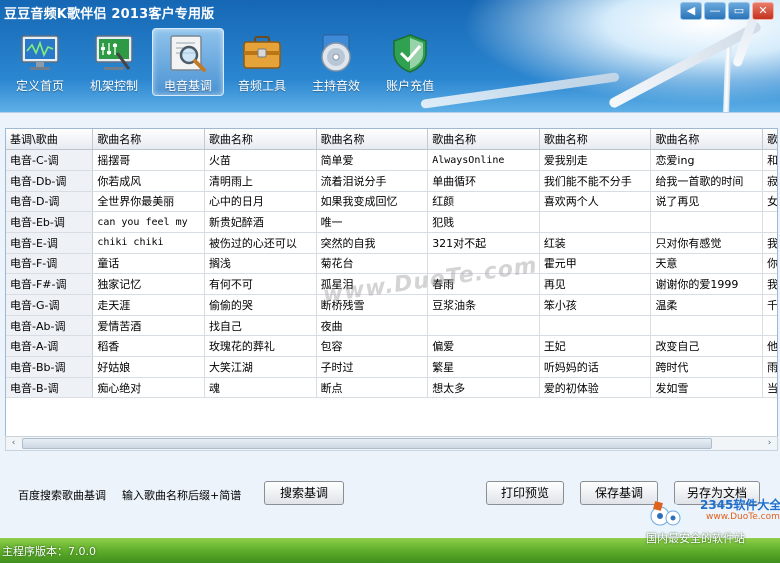 Image resolution: width=780 pixels, height=563 pixels. What do you see at coordinates (763, 11) in the screenshot?
I see `close-button: ✕` at bounding box center [763, 11].